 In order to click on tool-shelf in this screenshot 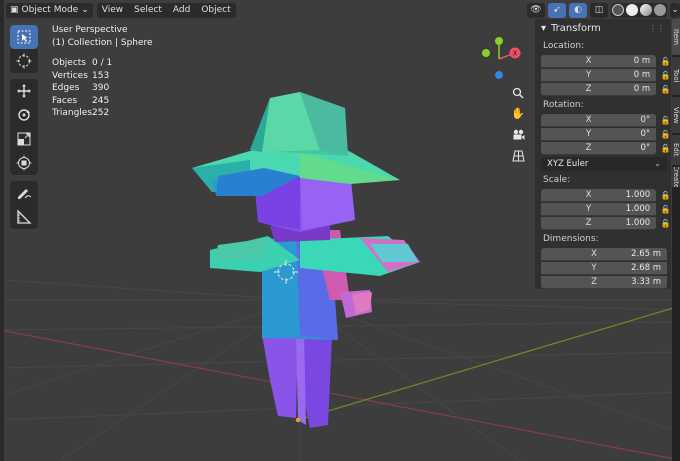, I will do `click(24, 129)`.